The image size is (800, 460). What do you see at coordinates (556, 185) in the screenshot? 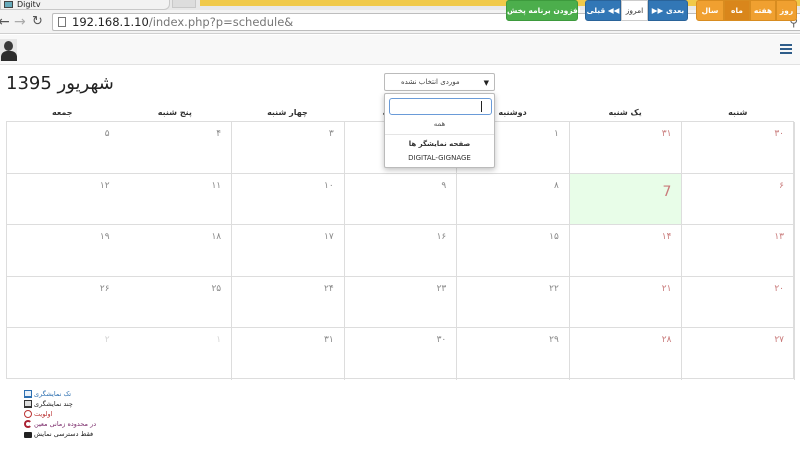
I see `day-number: ۸` at bounding box center [556, 185].